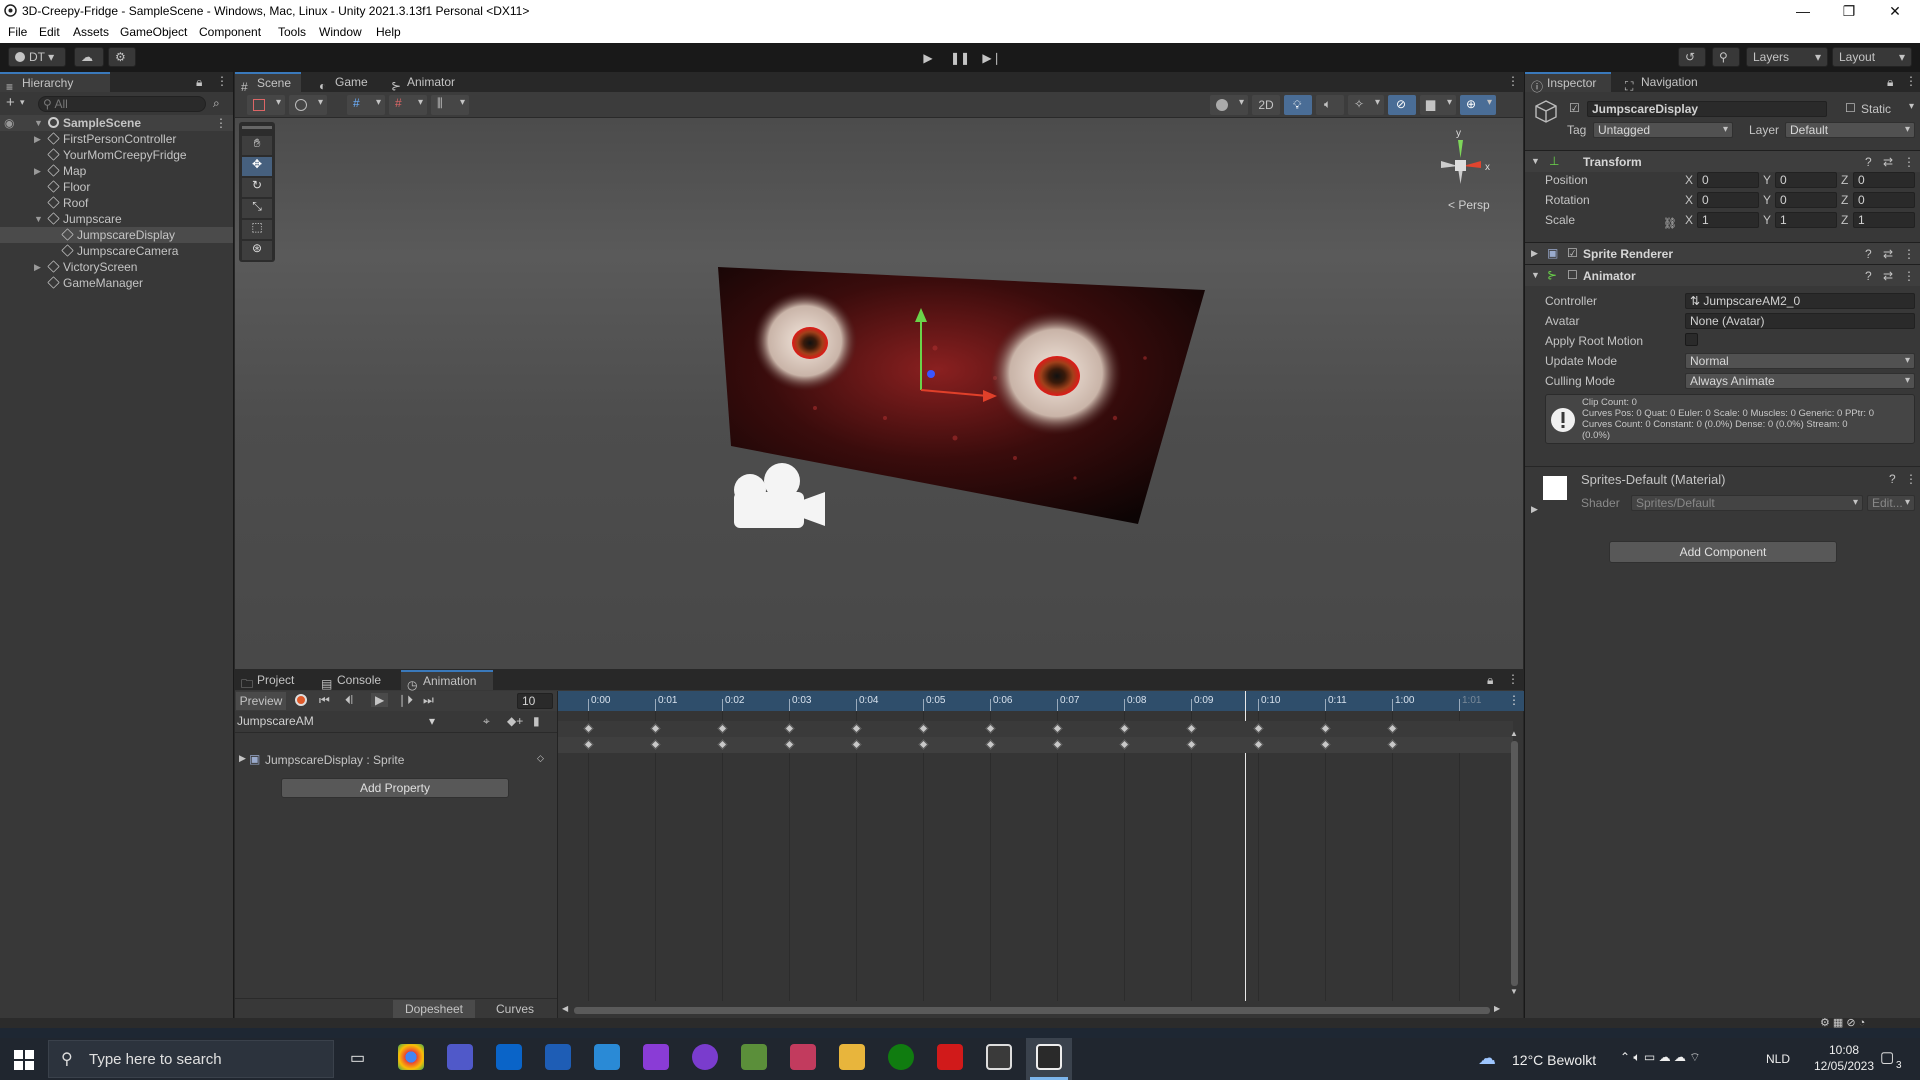 This screenshot has width=1920, height=1080. I want to click on xbox-icon, so click(901, 1057).